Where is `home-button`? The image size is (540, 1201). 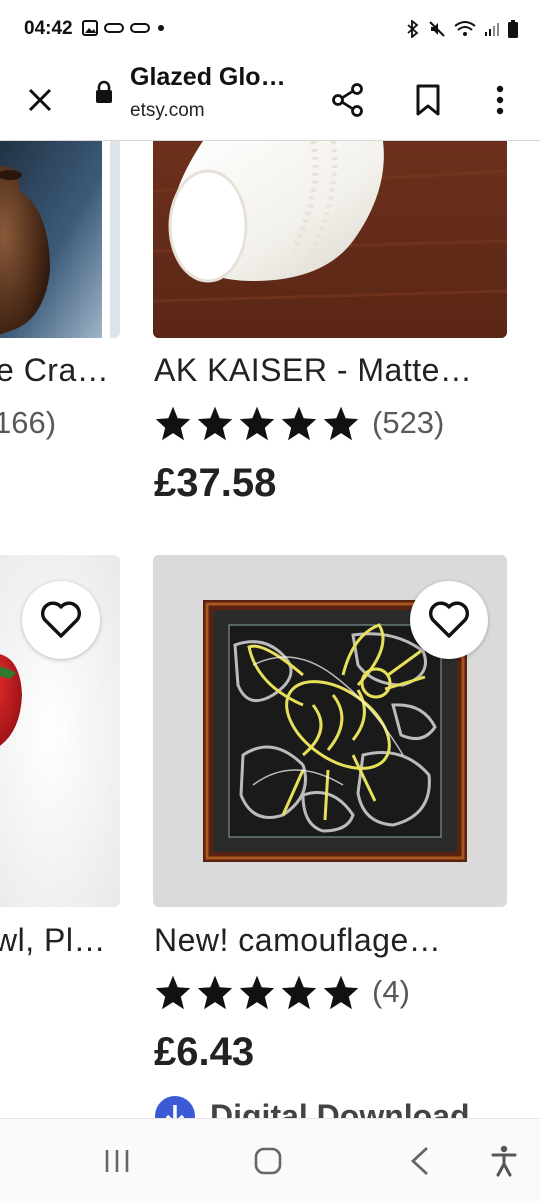 home-button is located at coordinates (268, 1161).